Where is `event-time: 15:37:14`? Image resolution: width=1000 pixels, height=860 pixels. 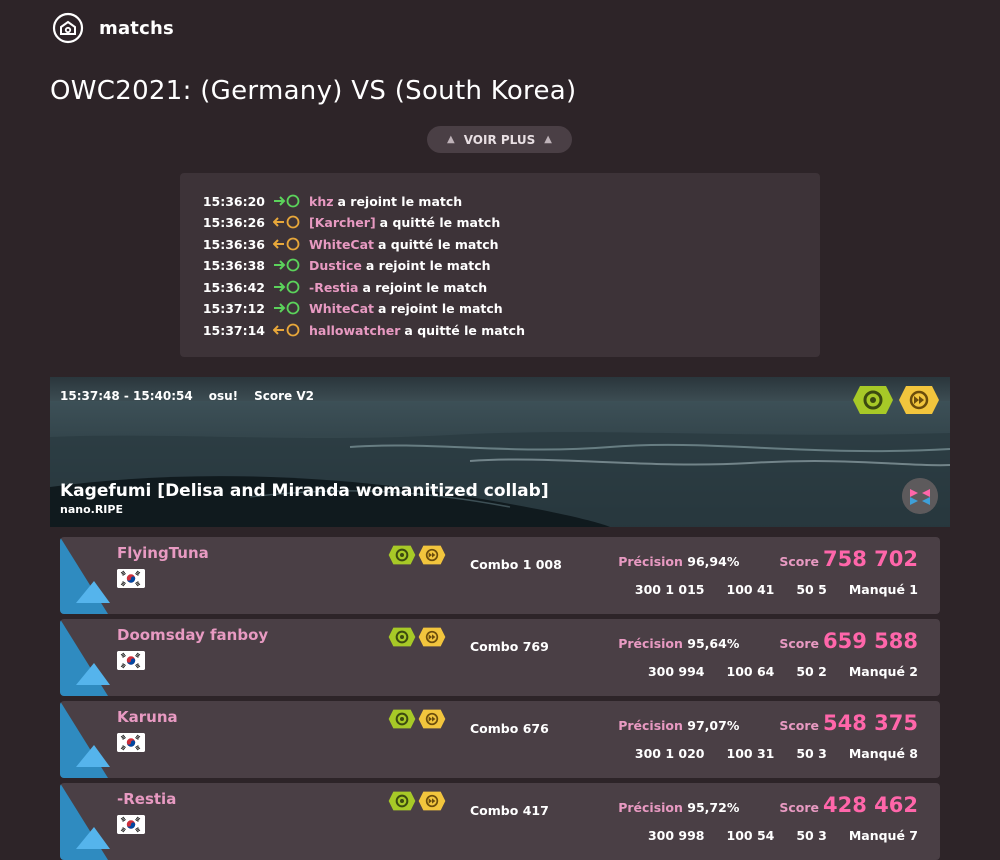 event-time: 15:37:14 is located at coordinates (233, 330).